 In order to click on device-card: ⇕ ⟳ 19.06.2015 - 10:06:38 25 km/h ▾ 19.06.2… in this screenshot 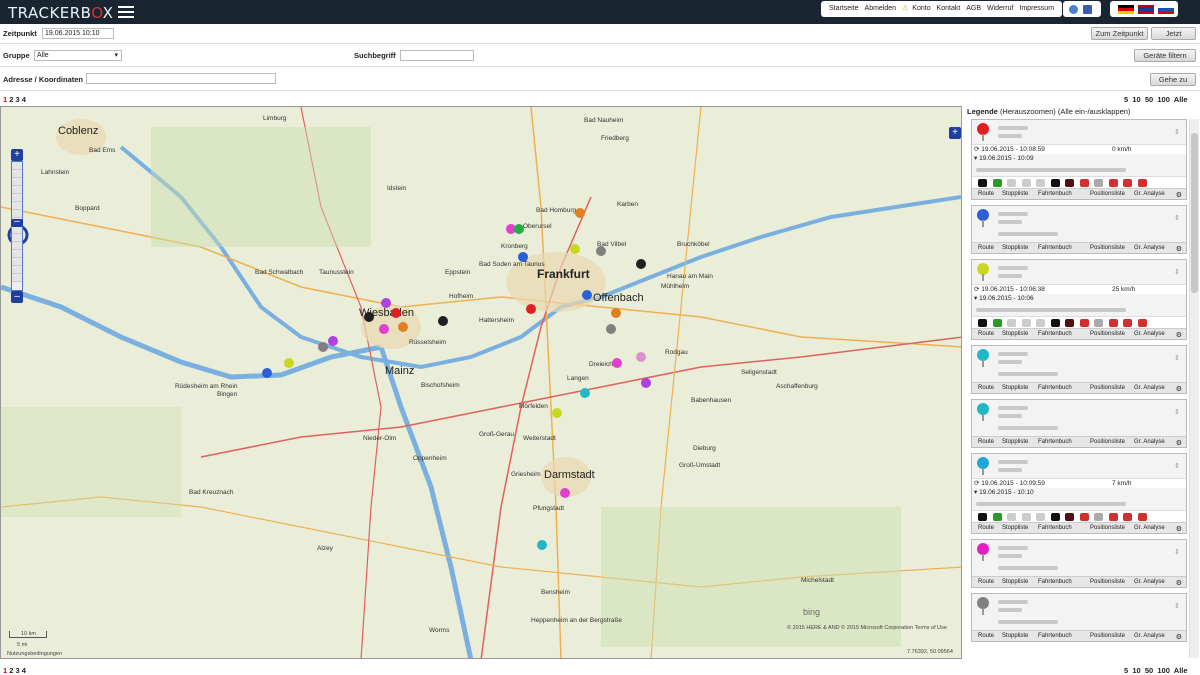, I will do `click(1079, 299)`.